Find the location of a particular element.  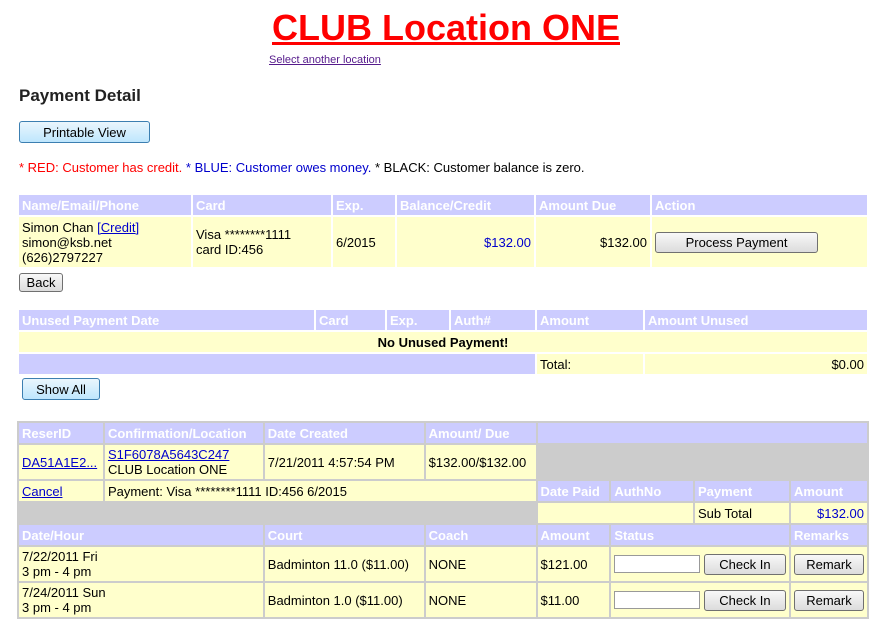

col-balance: Balance/Credit is located at coordinates (465, 205).